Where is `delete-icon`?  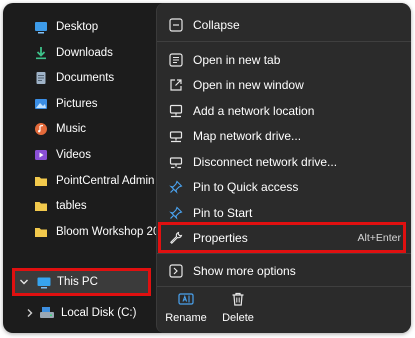 delete-icon is located at coordinates (238, 299).